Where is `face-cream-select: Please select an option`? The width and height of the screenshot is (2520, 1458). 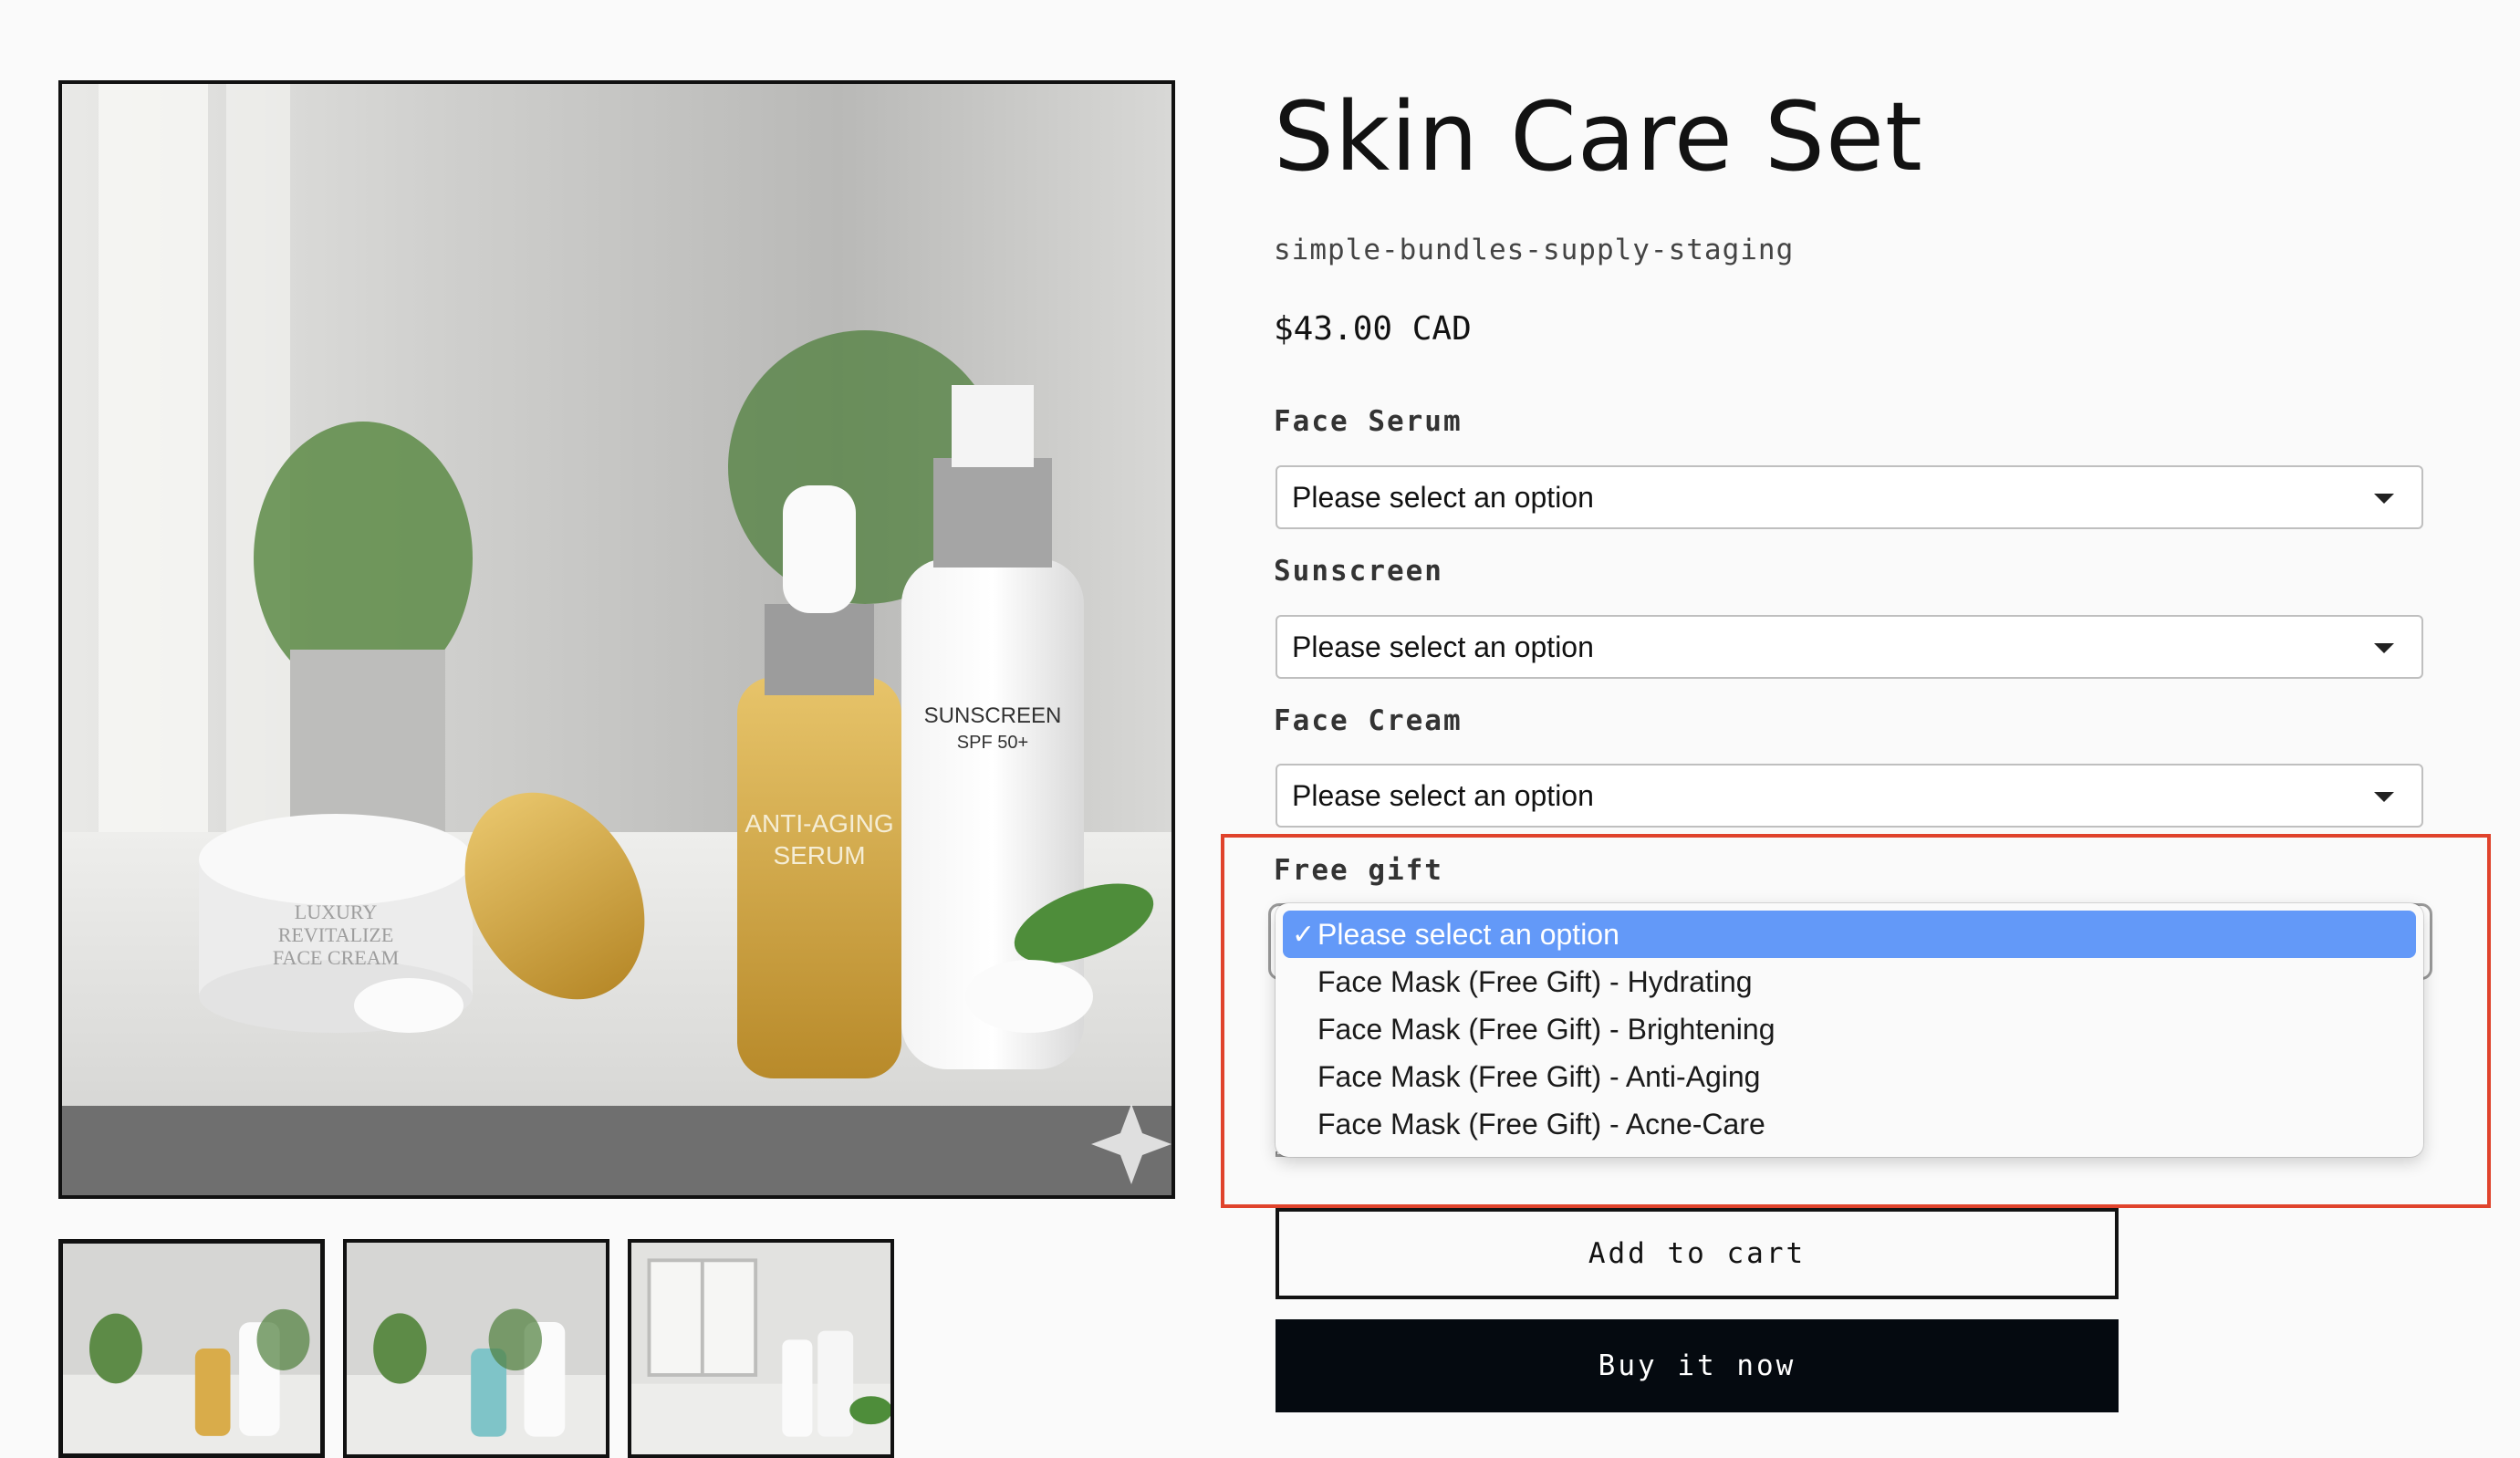 face-cream-select: Please select an option is located at coordinates (1850, 796).